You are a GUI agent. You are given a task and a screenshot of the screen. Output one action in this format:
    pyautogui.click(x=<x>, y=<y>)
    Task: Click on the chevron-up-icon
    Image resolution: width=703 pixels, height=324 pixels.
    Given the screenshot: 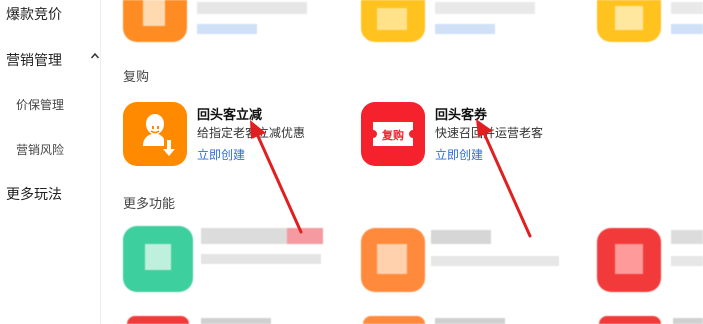 What is the action you would take?
    pyautogui.click(x=95, y=57)
    